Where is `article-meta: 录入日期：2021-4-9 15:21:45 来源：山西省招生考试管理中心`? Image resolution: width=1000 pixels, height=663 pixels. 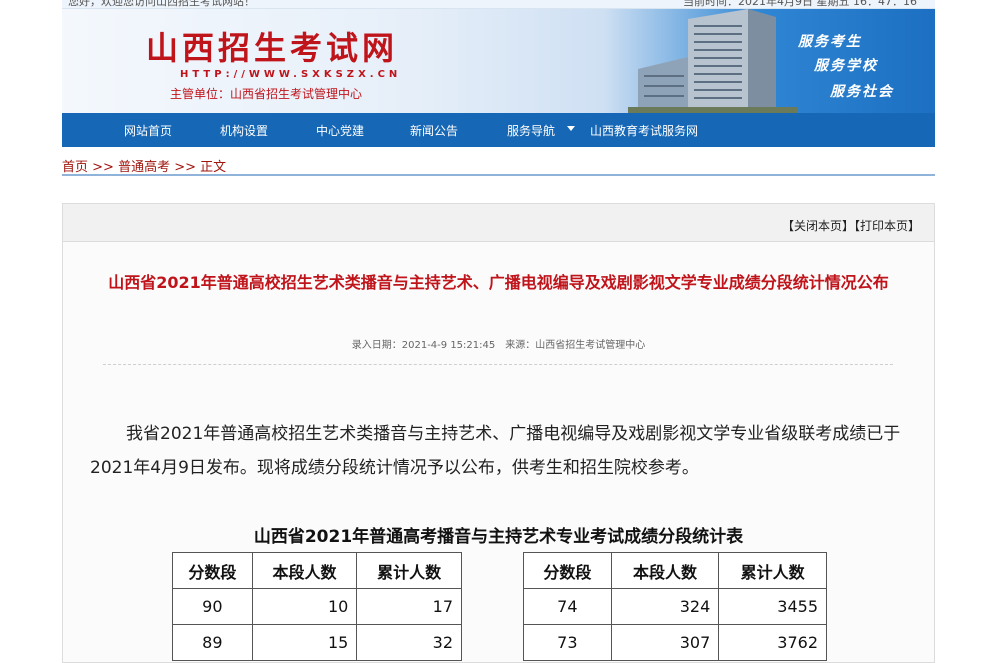
article-meta: 录入日期：2021-4-9 15:21:45 来源：山西省招生考试管理中心 is located at coordinates (498, 345).